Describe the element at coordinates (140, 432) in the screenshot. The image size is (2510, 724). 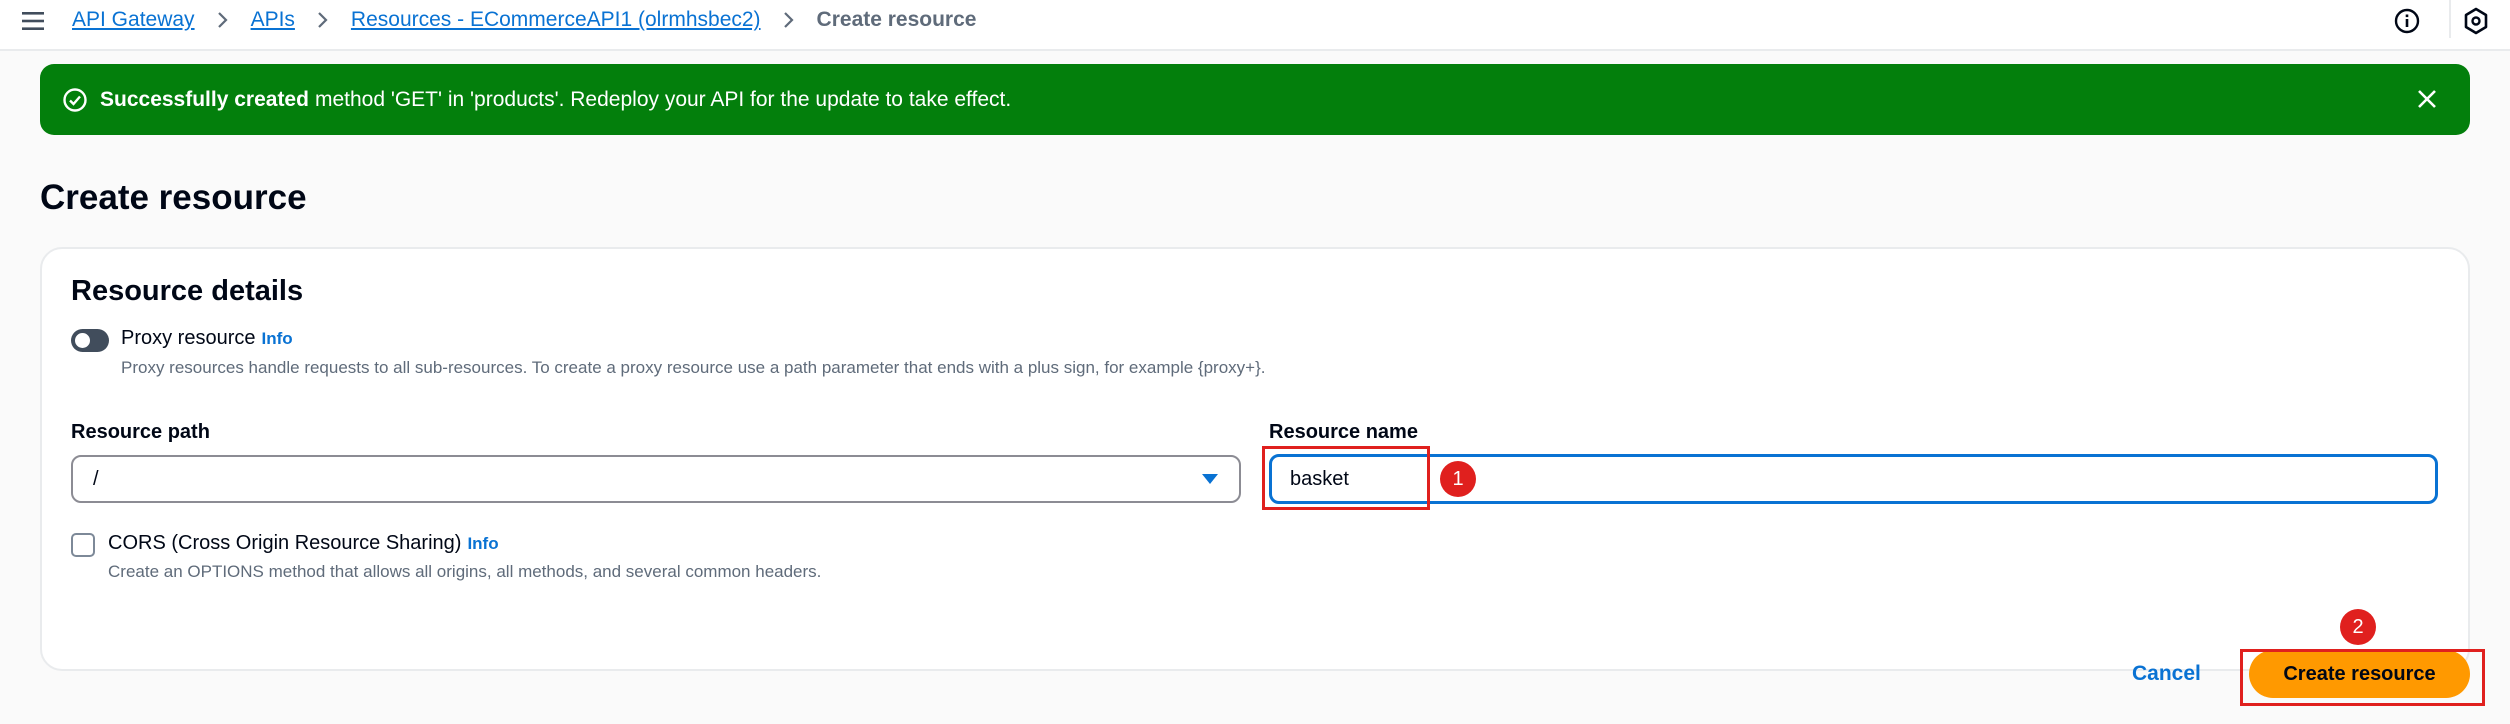
I see `resource-path-label: Resource path` at that location.